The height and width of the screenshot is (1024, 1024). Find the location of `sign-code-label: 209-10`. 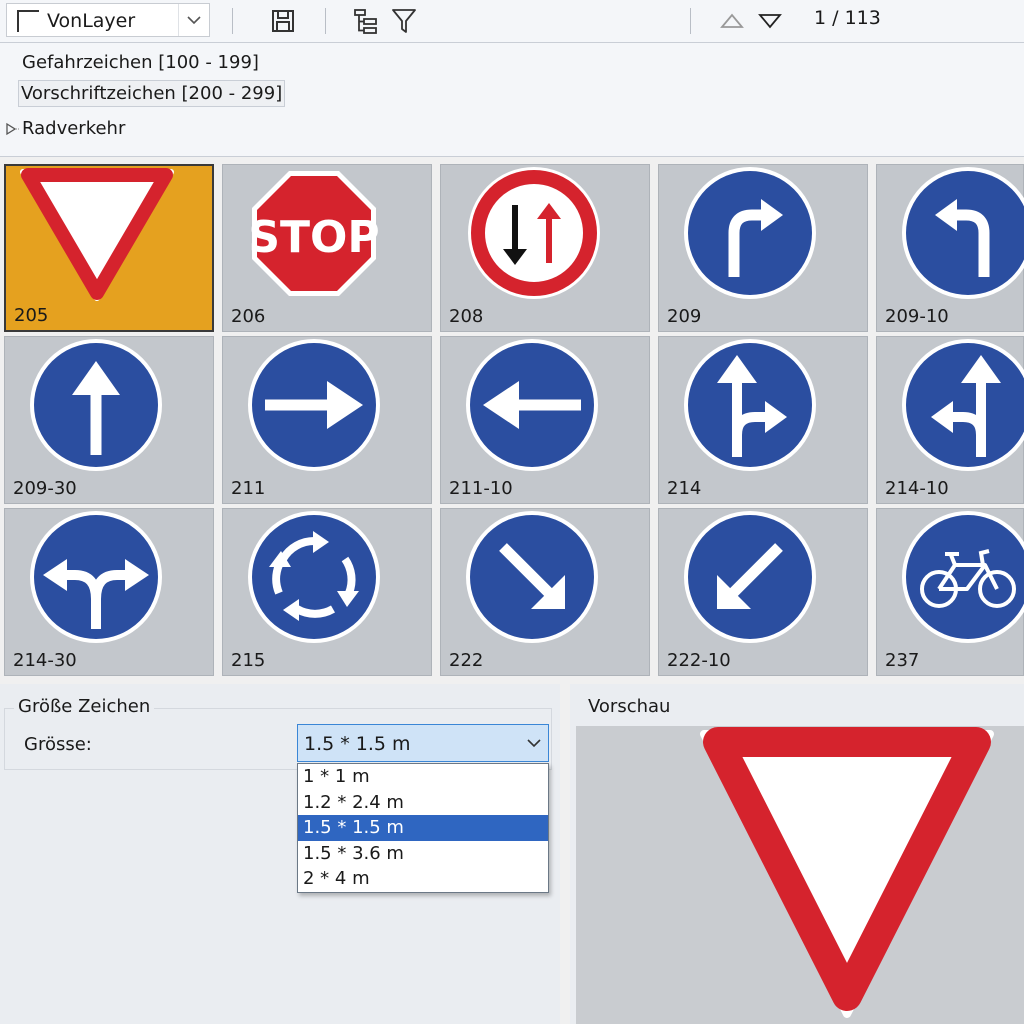

sign-code-label: 209-10 is located at coordinates (917, 316).